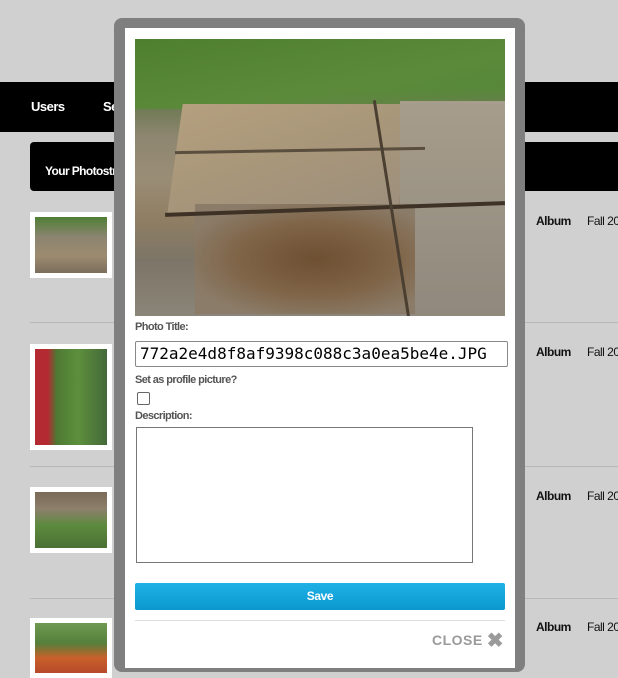  I want to click on profile-picture-checkbox, so click(143, 398).